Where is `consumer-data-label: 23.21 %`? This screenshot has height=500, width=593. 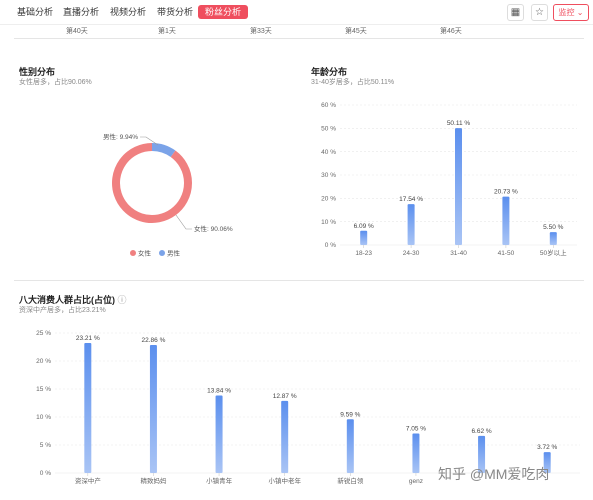 consumer-data-label: 23.21 % is located at coordinates (88, 338).